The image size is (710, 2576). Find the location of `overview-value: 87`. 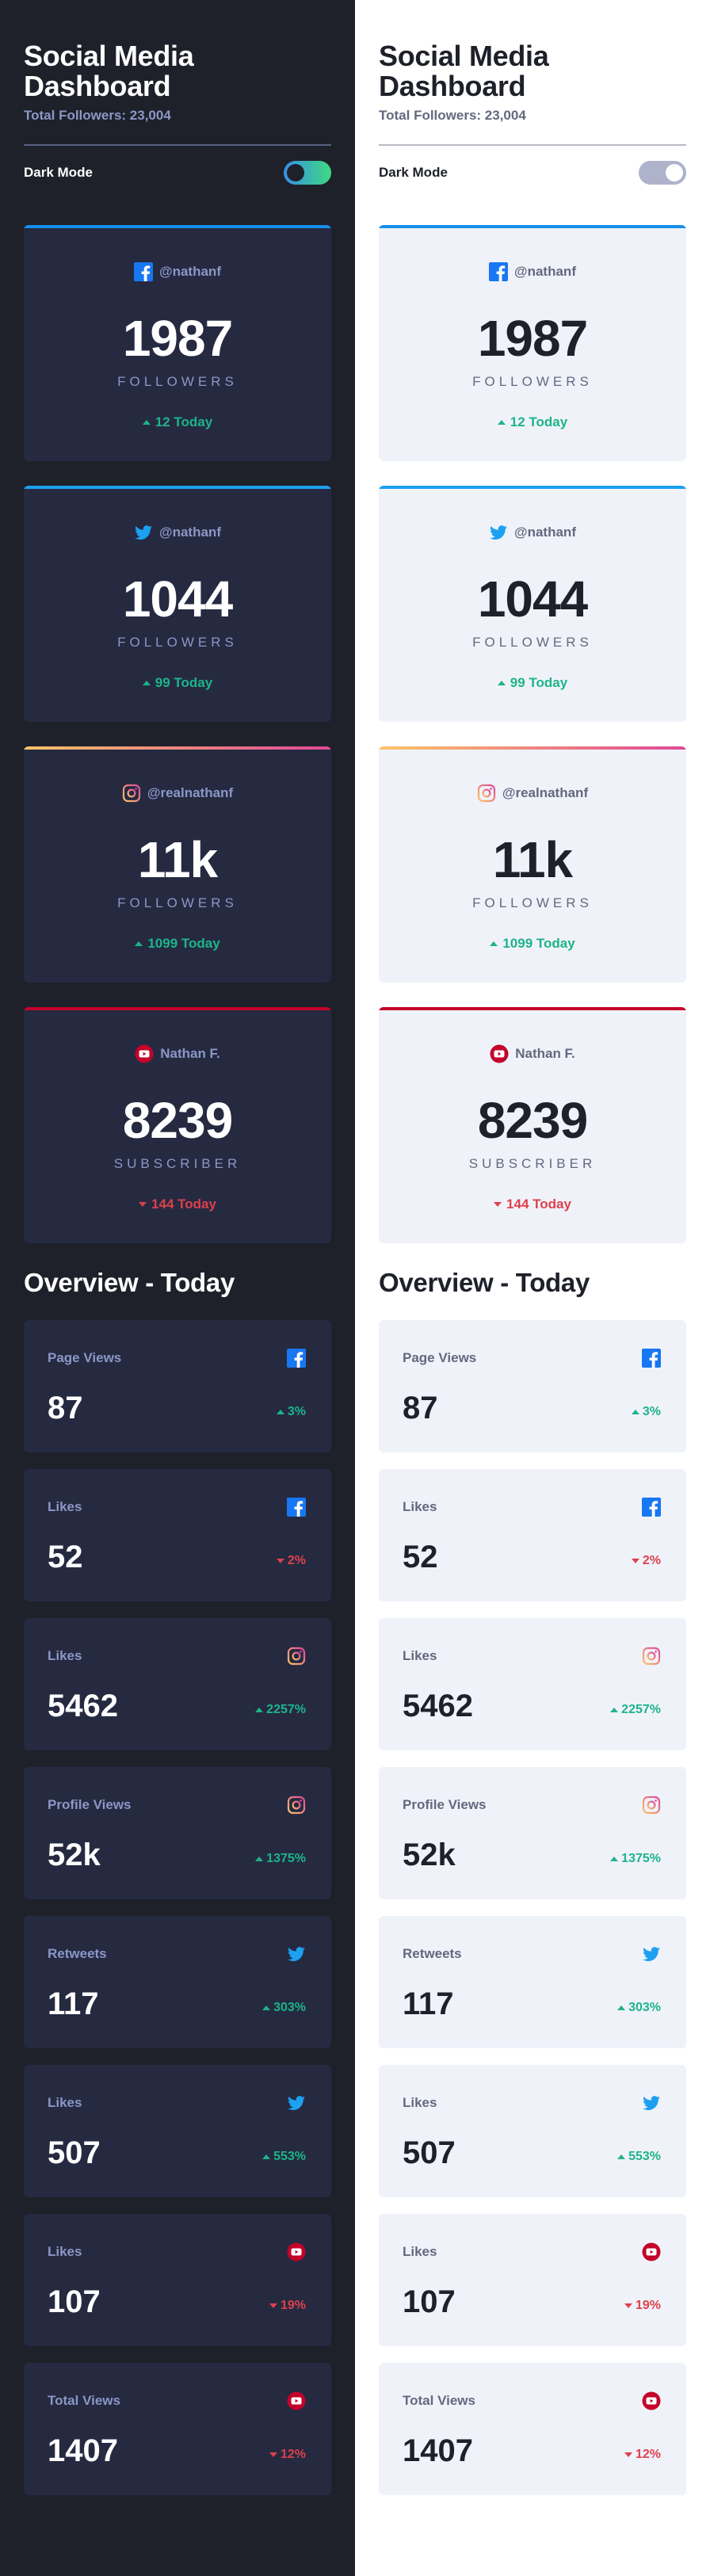

overview-value: 87 is located at coordinates (421, 1408).